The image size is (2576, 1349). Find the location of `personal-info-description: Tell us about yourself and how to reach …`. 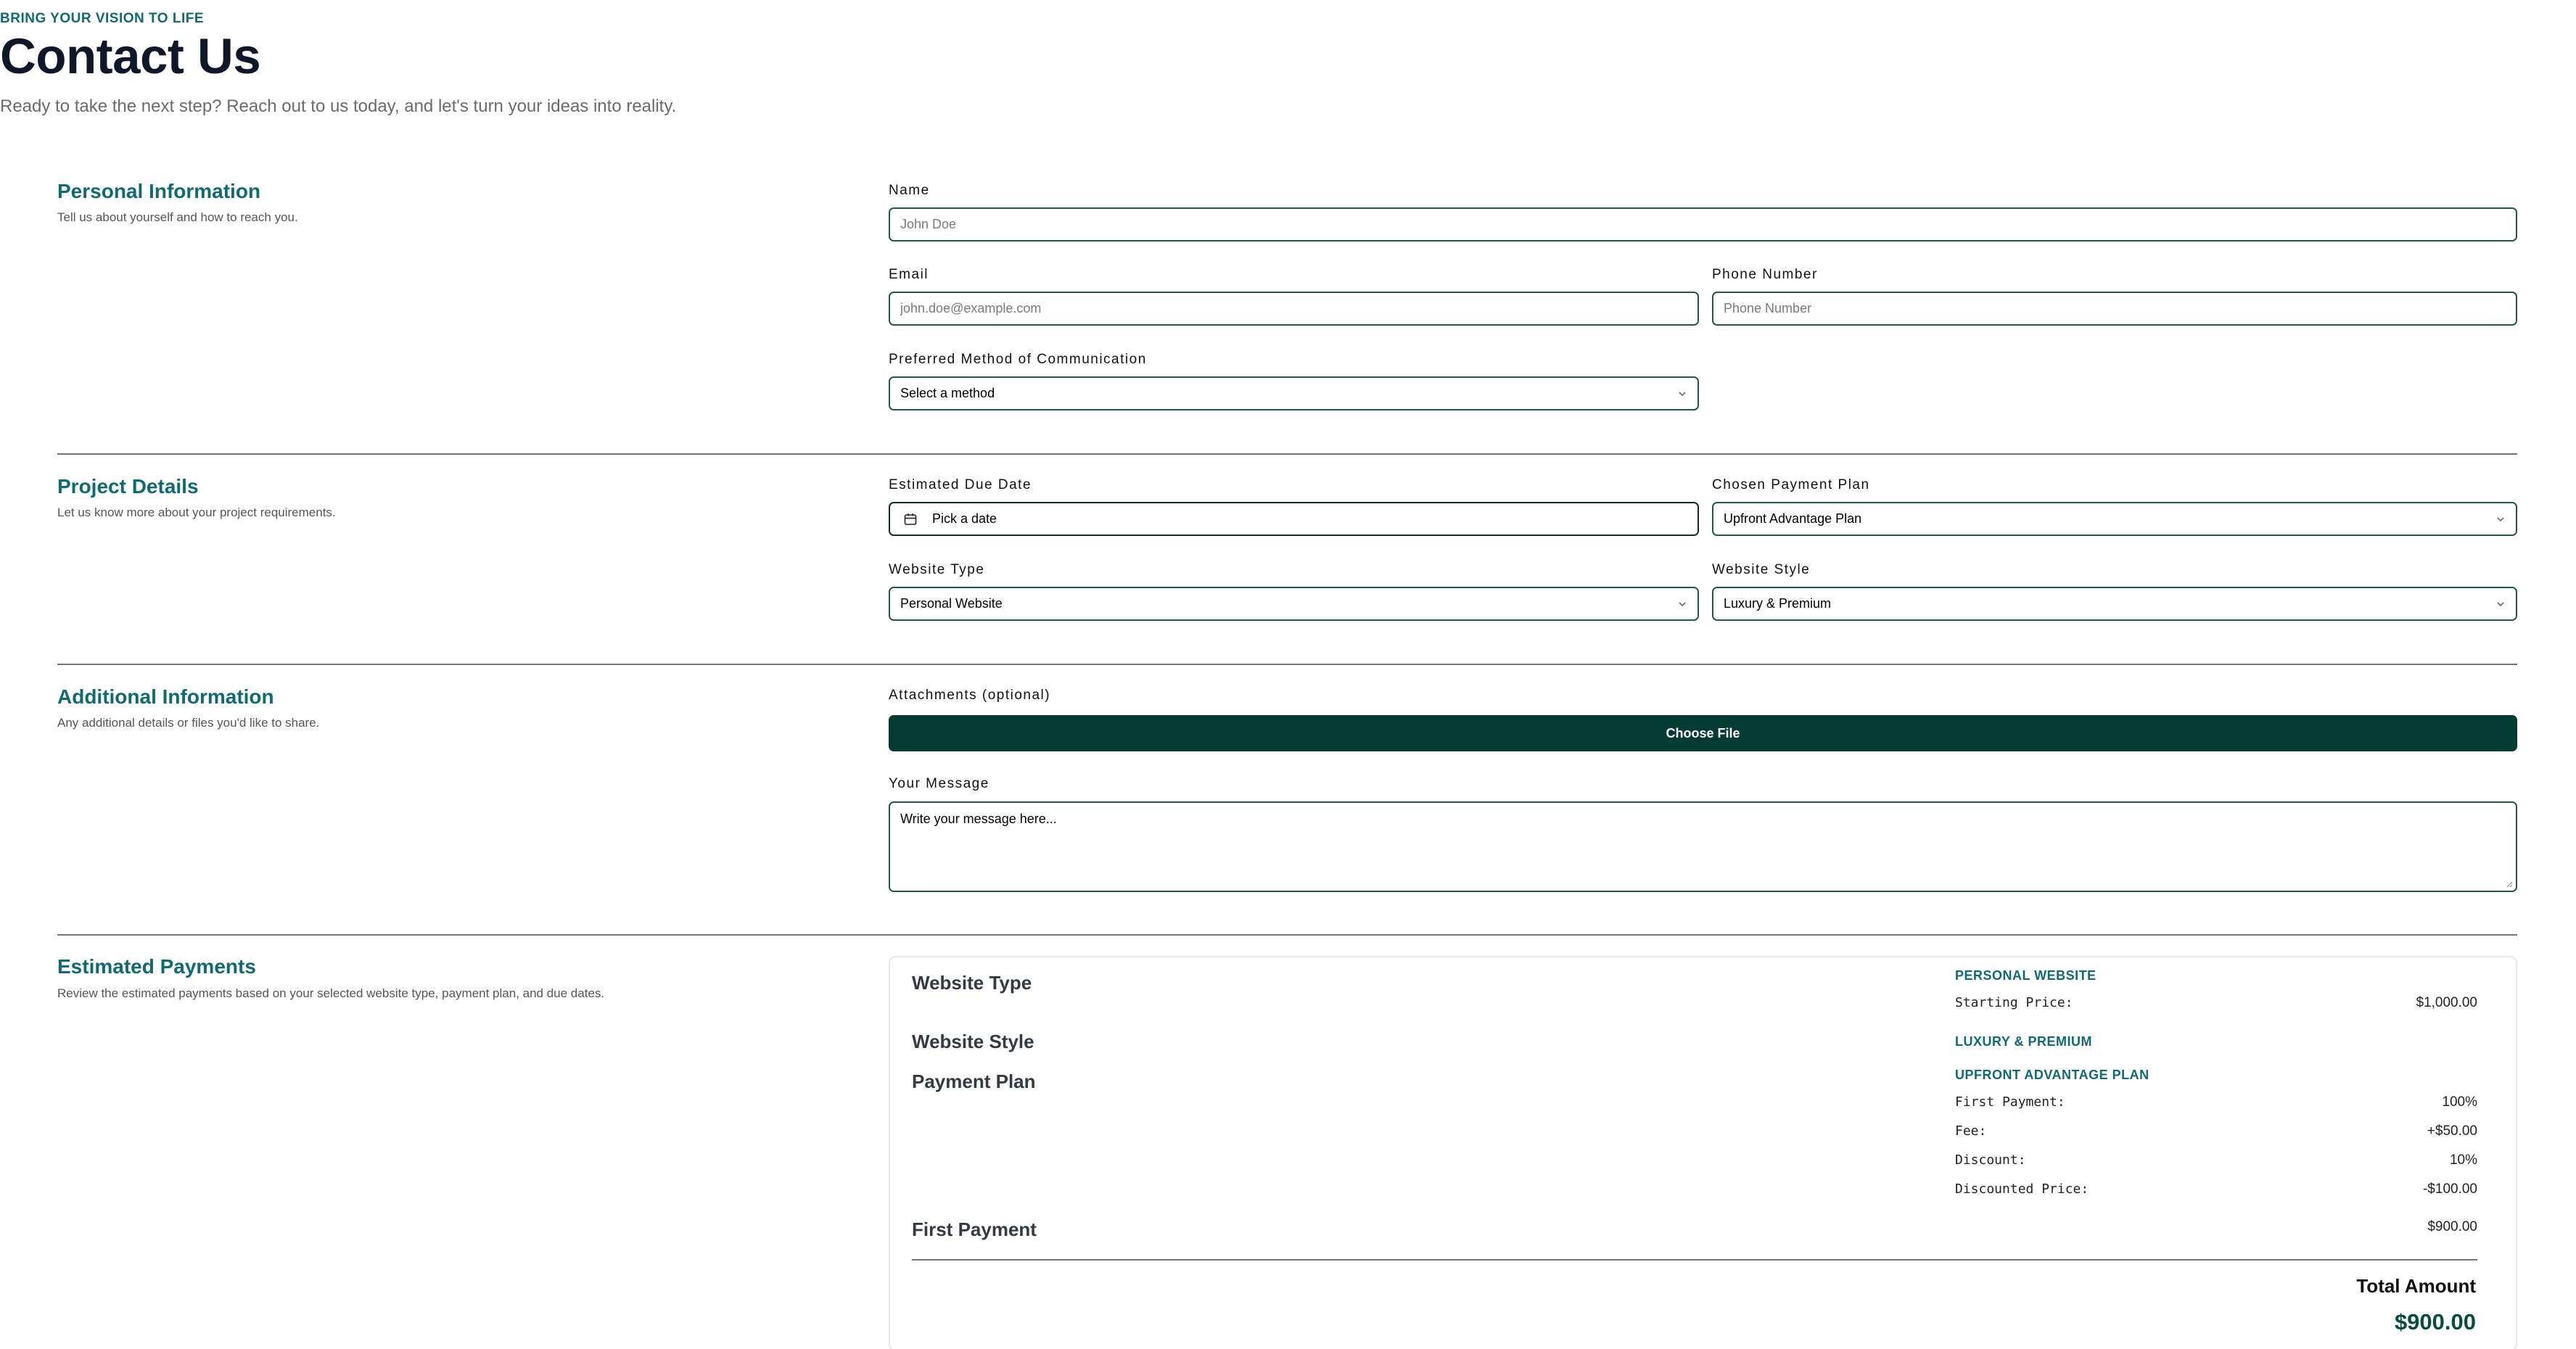

personal-info-description: Tell us about yourself and how to reach … is located at coordinates (177, 217).